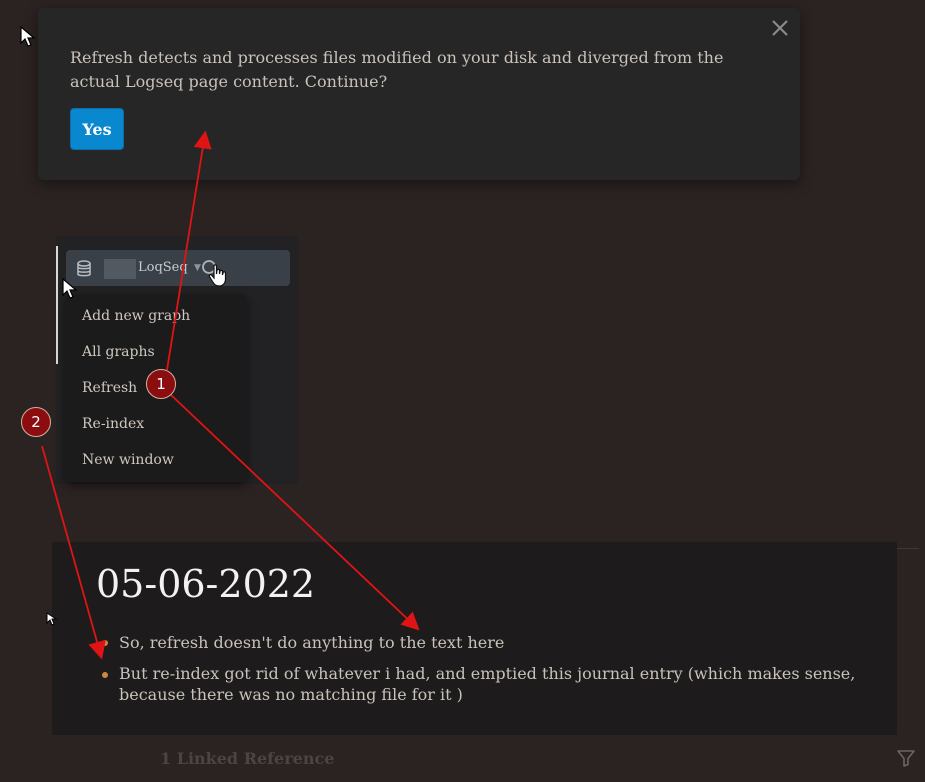 Image resolution: width=925 pixels, height=782 pixels. I want to click on graph-name: LoqSeq, so click(163, 267).